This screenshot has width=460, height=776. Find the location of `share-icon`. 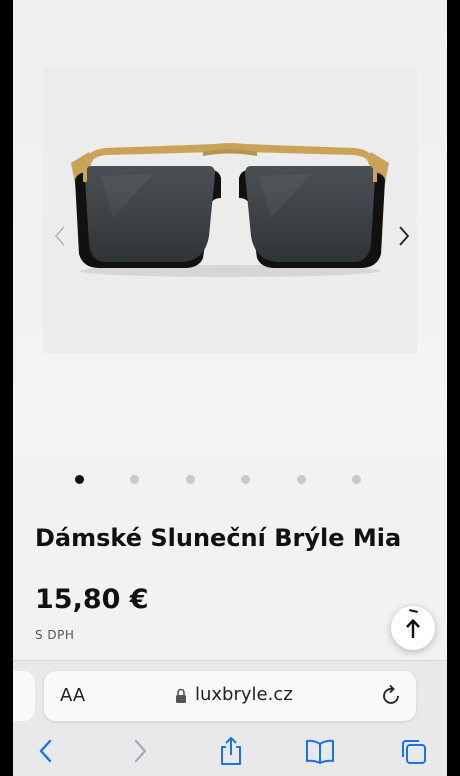

share-icon is located at coordinates (231, 751).